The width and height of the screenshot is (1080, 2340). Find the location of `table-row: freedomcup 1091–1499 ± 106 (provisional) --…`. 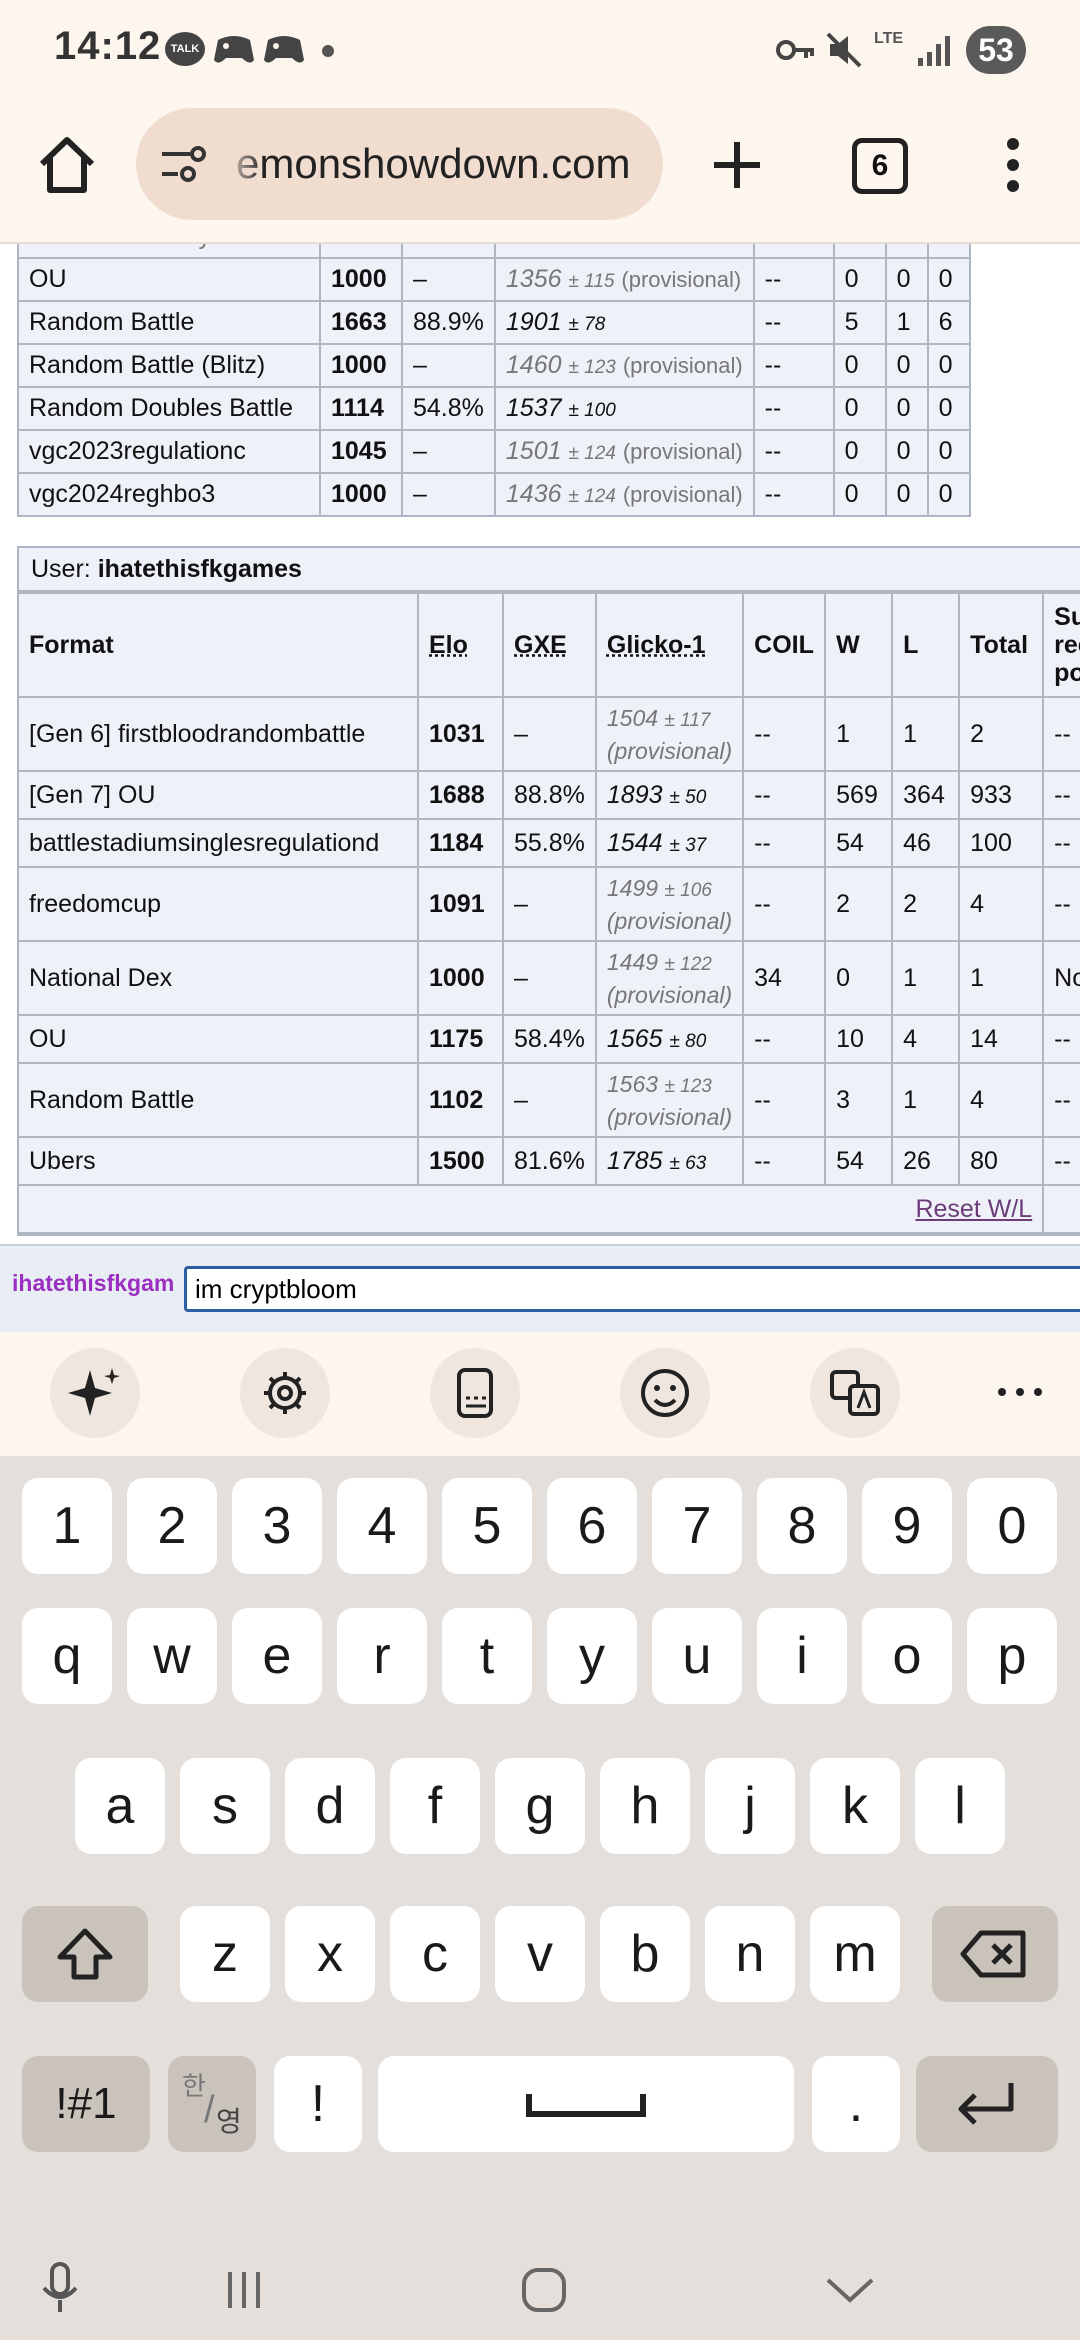

table-row: freedomcup 1091–1499 ± 106 (provisional) --… is located at coordinates (548, 904).